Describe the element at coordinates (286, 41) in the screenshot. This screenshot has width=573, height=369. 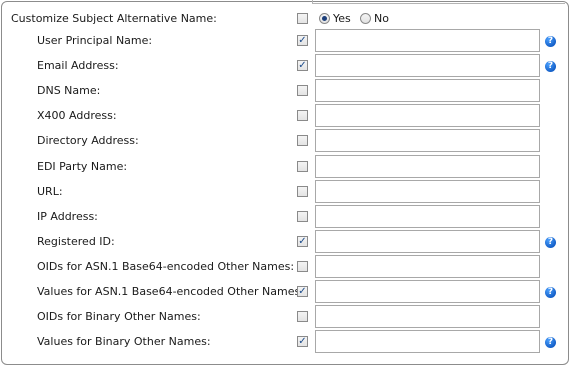
I see `field-row-user-principal-name: User Principal Name: ✓?` at that location.